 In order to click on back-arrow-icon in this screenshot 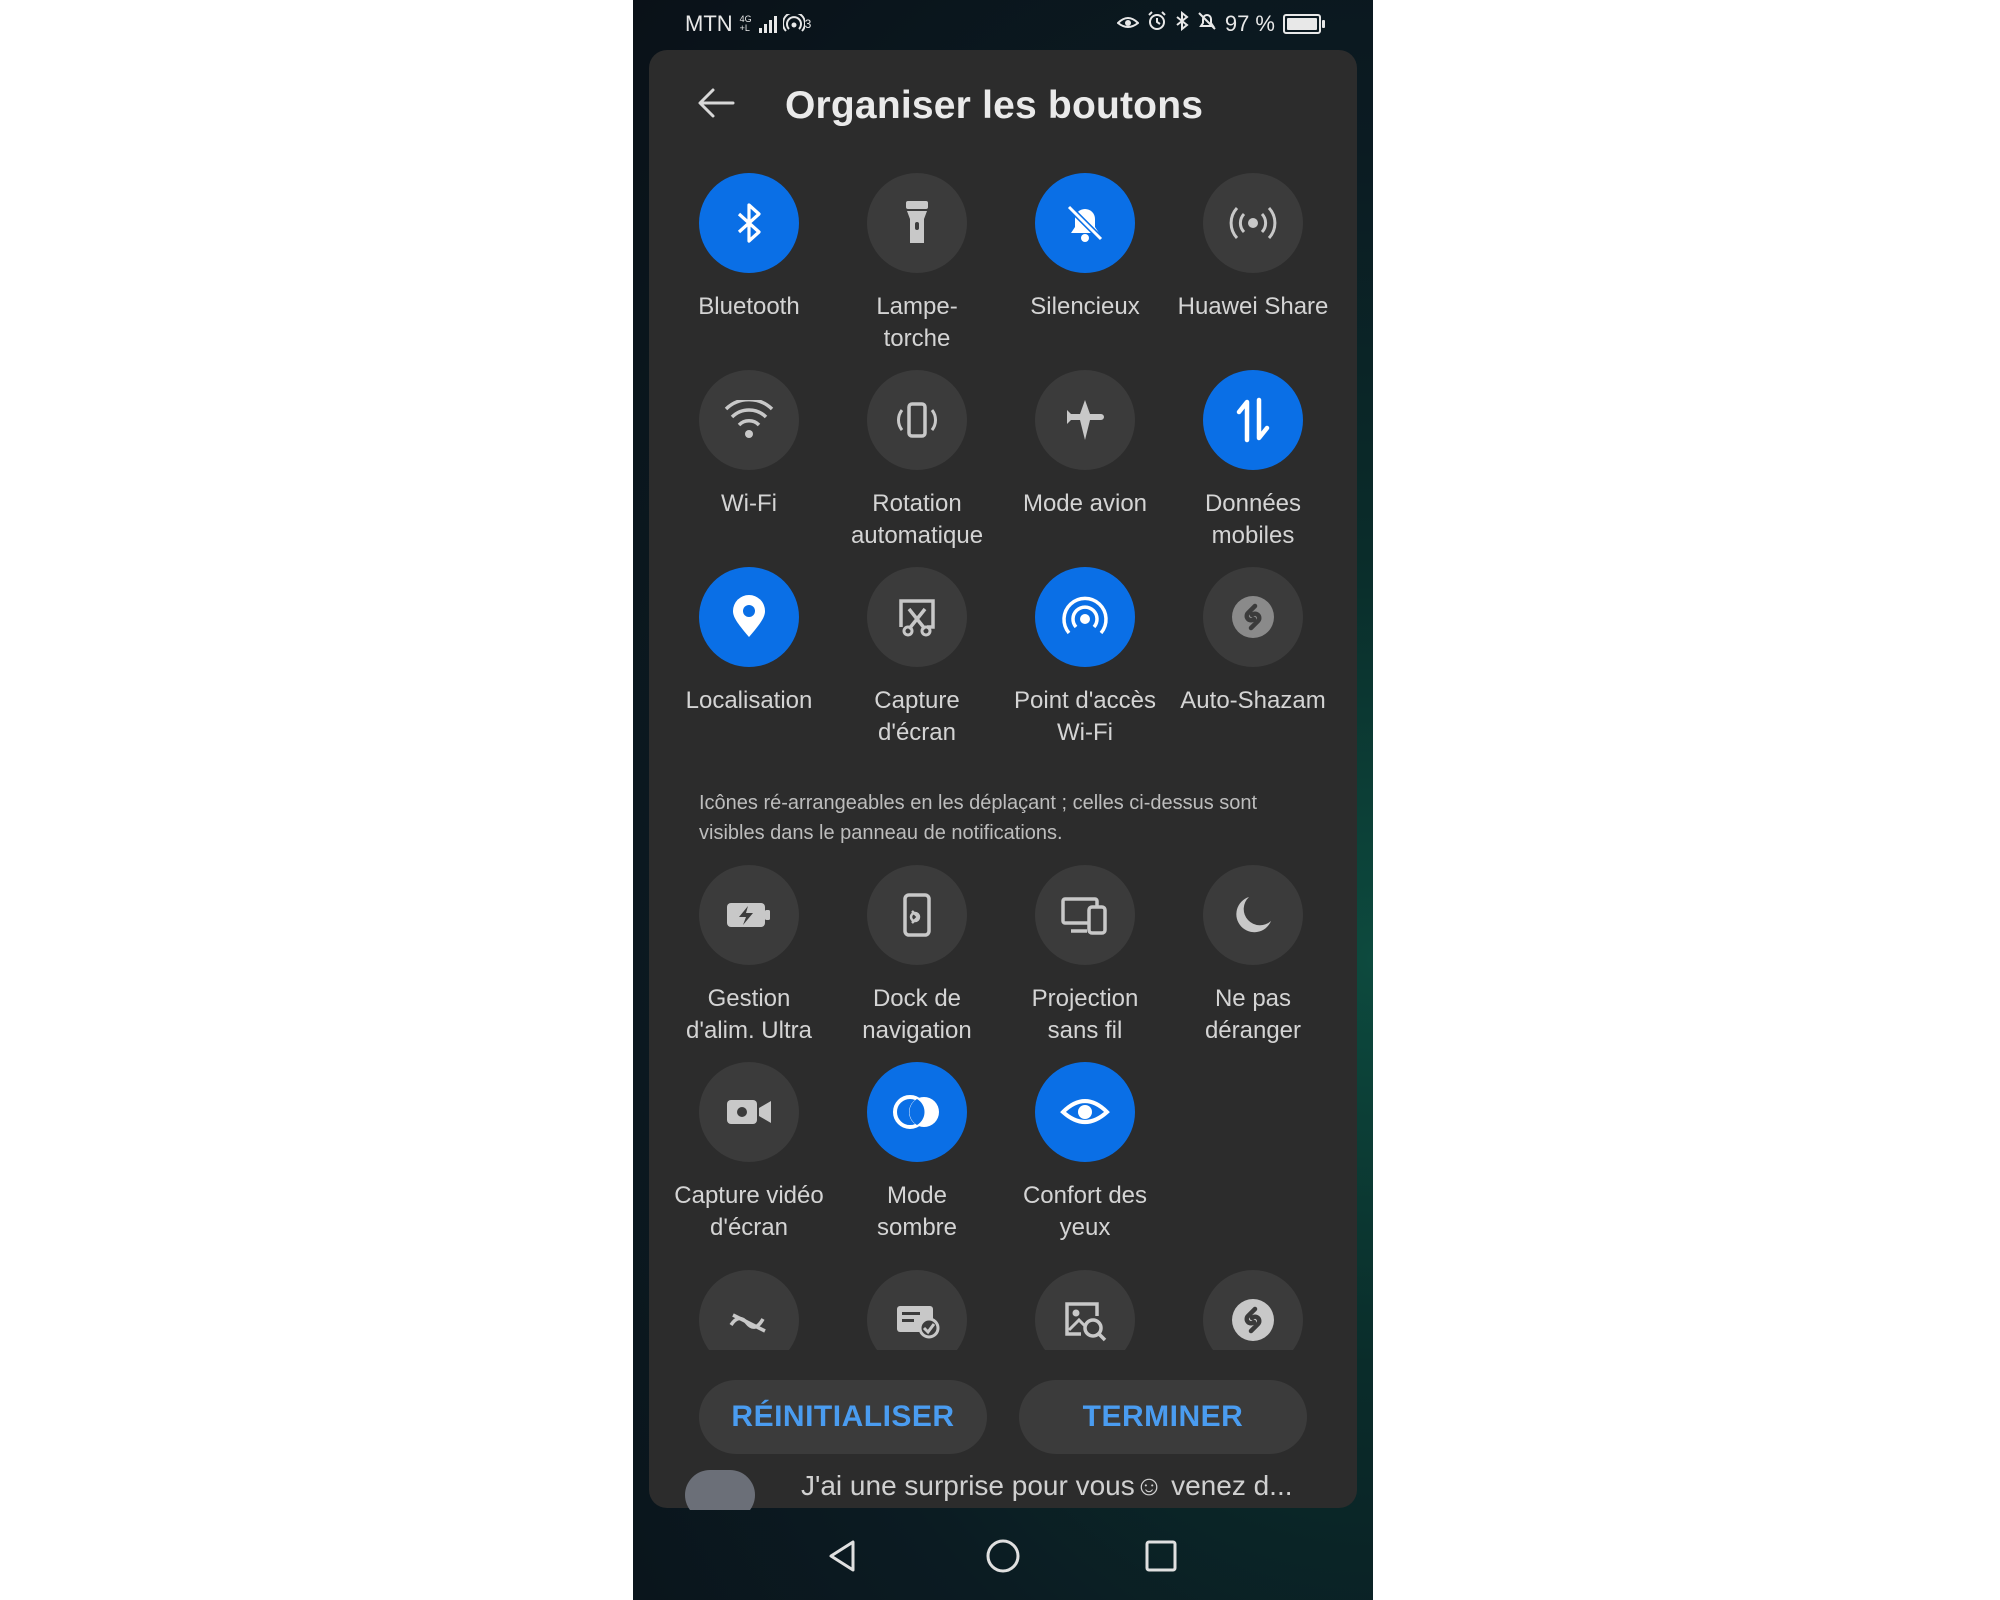, I will do `click(716, 103)`.